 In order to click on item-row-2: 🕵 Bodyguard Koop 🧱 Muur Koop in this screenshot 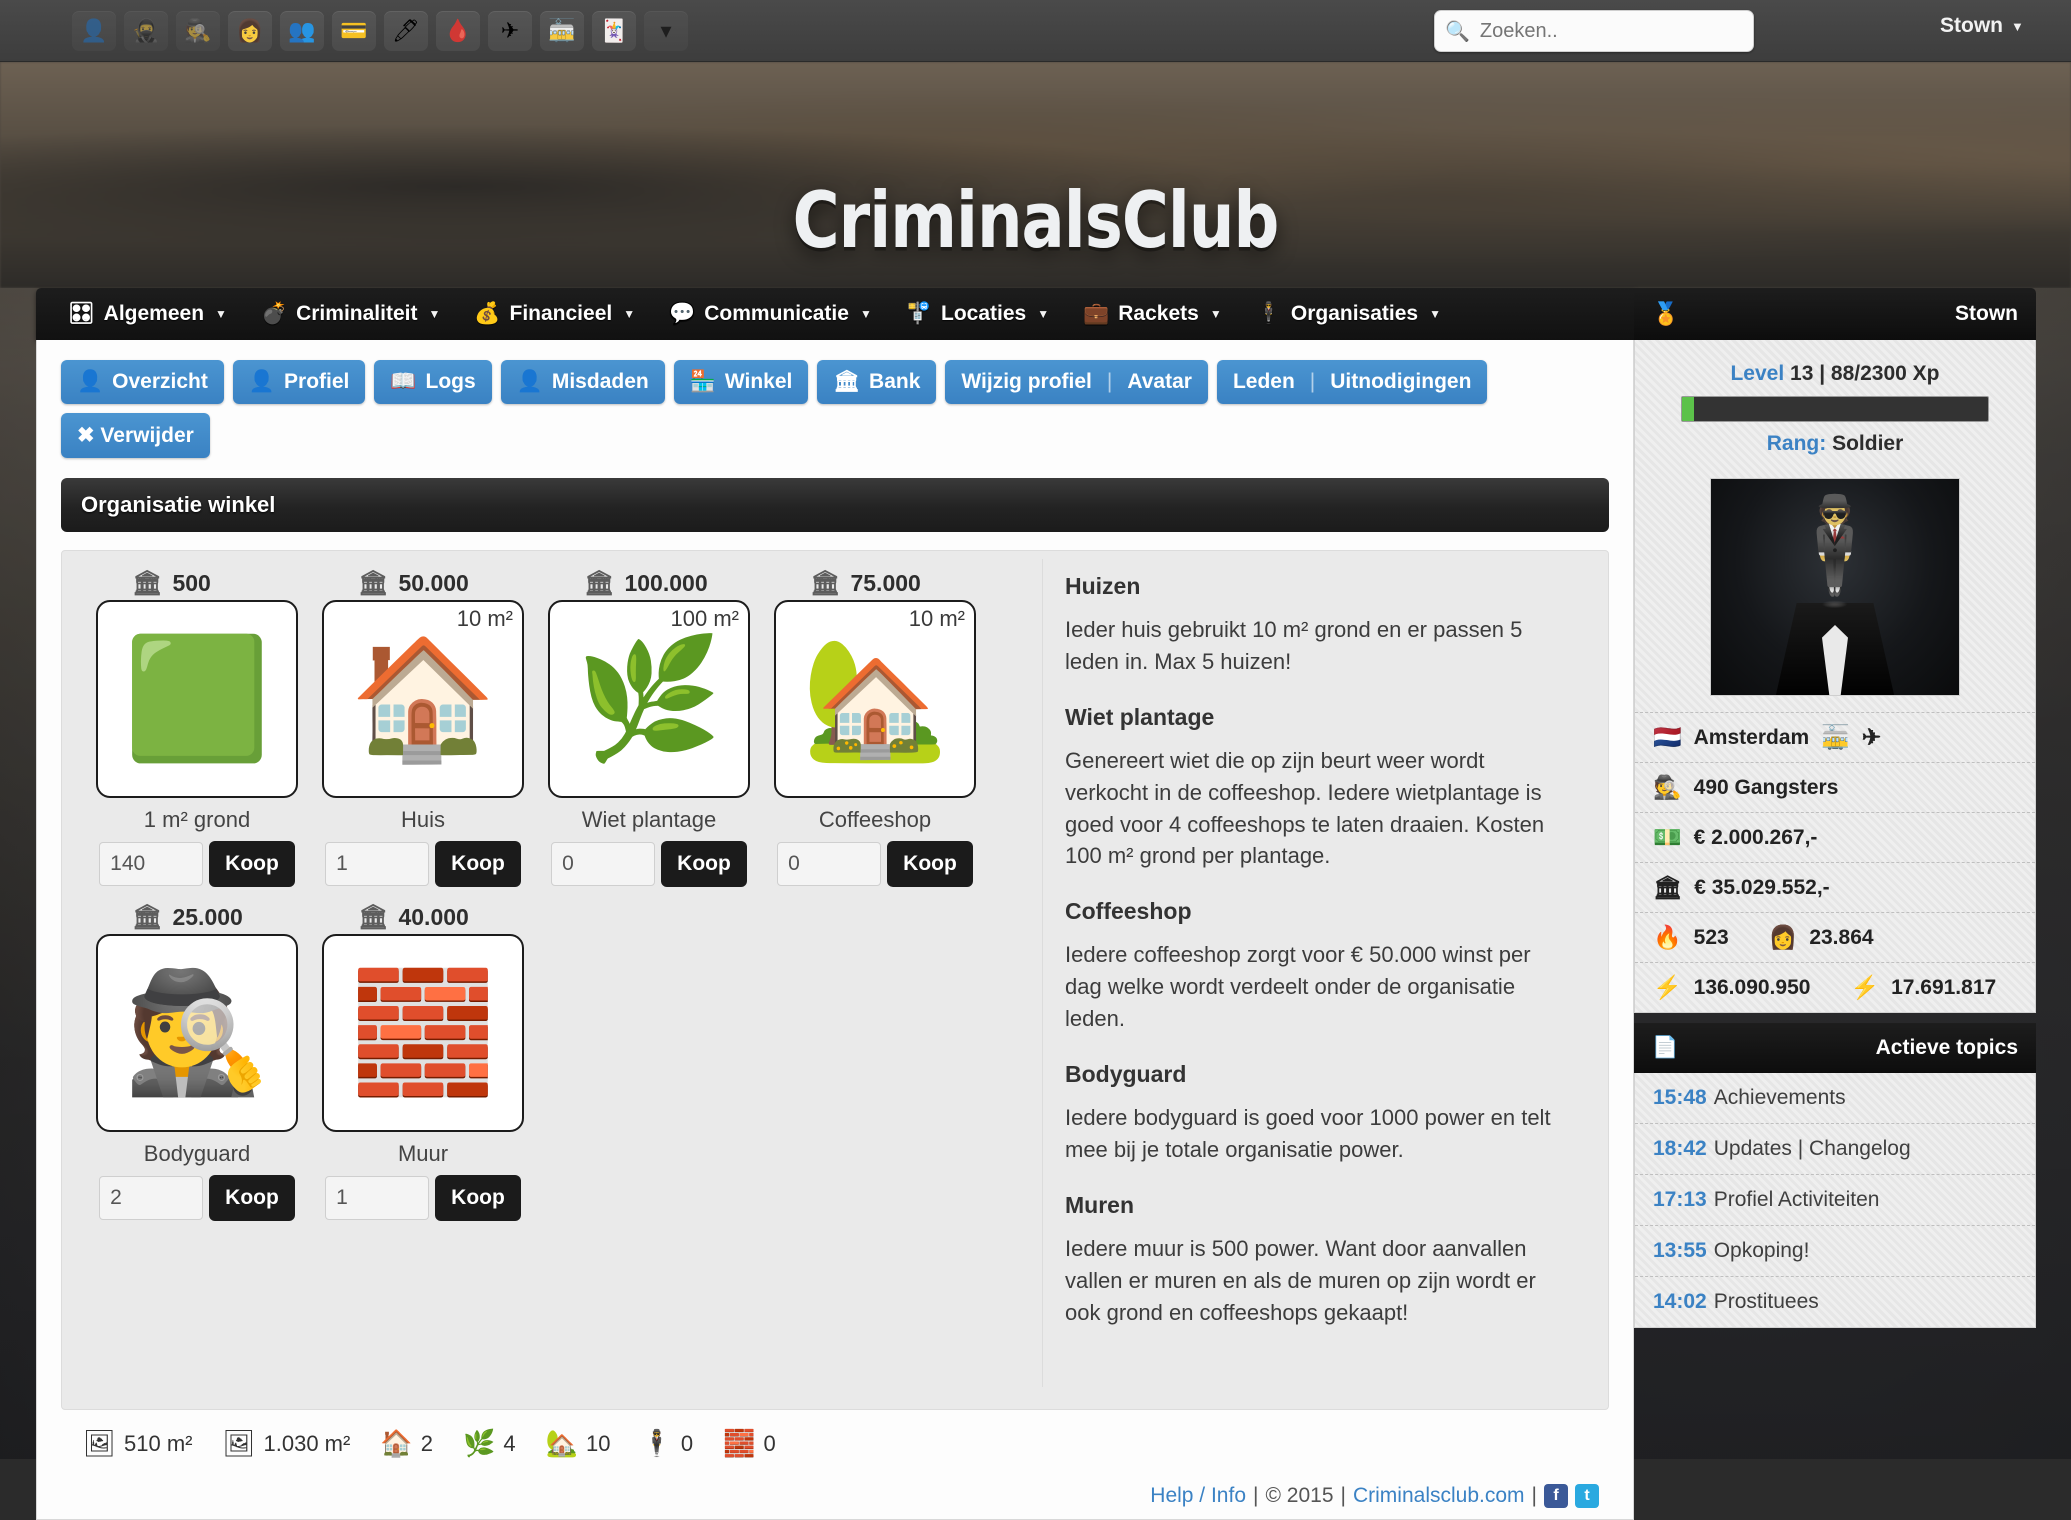, I will do `click(555, 1077)`.